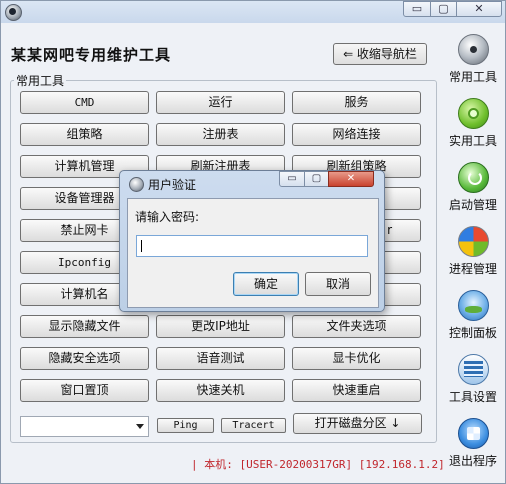 The width and height of the screenshot is (506, 484). Describe the element at coordinates (136, 184) in the screenshot. I see `dialog-app-icon` at that location.